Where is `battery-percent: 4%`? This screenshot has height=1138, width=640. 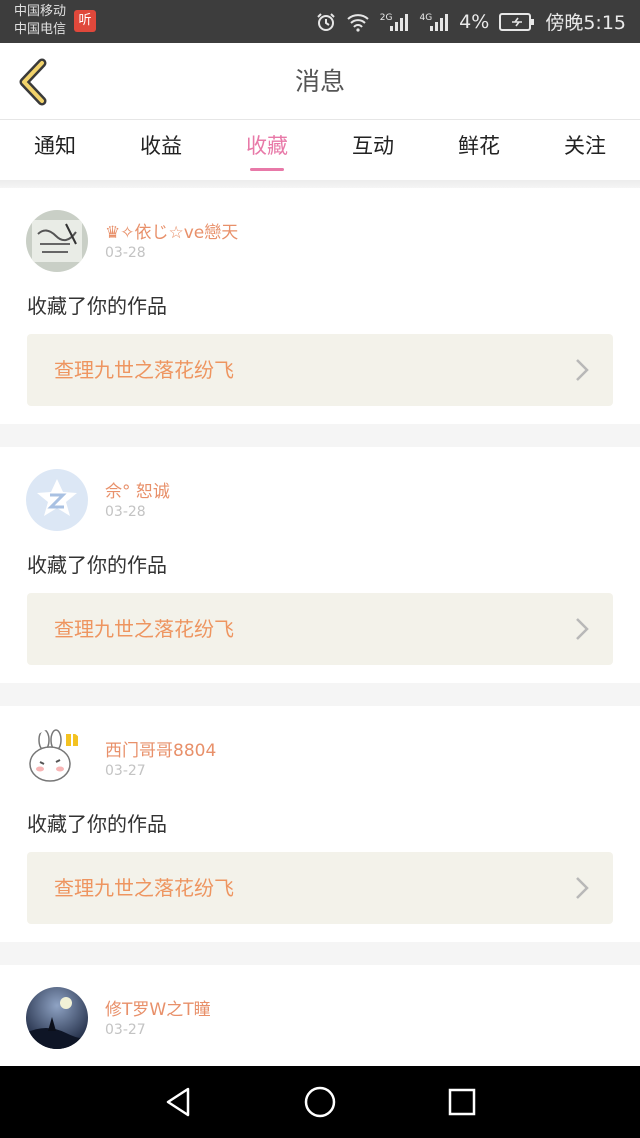 battery-percent: 4% is located at coordinates (474, 21).